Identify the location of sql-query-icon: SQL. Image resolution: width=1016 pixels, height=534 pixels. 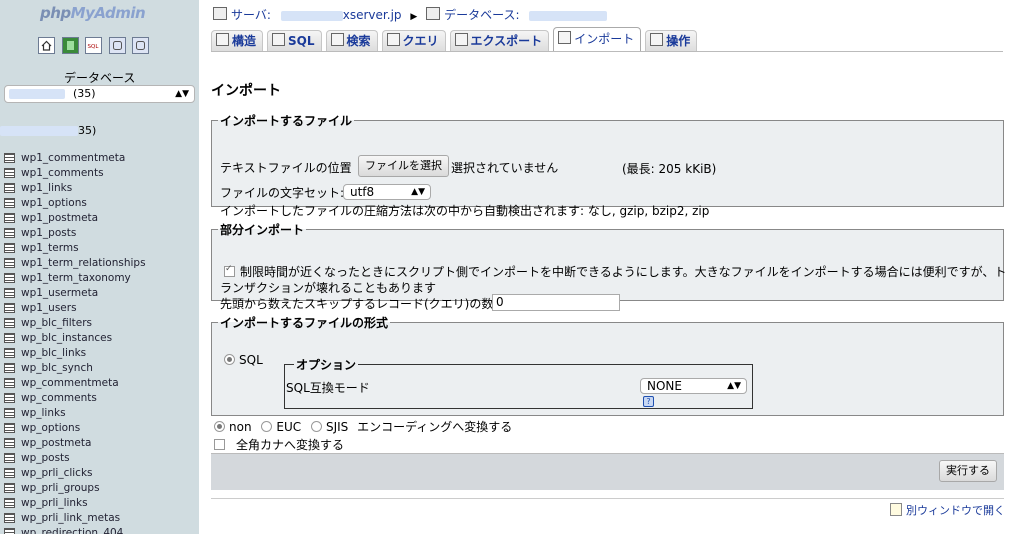
(93, 45).